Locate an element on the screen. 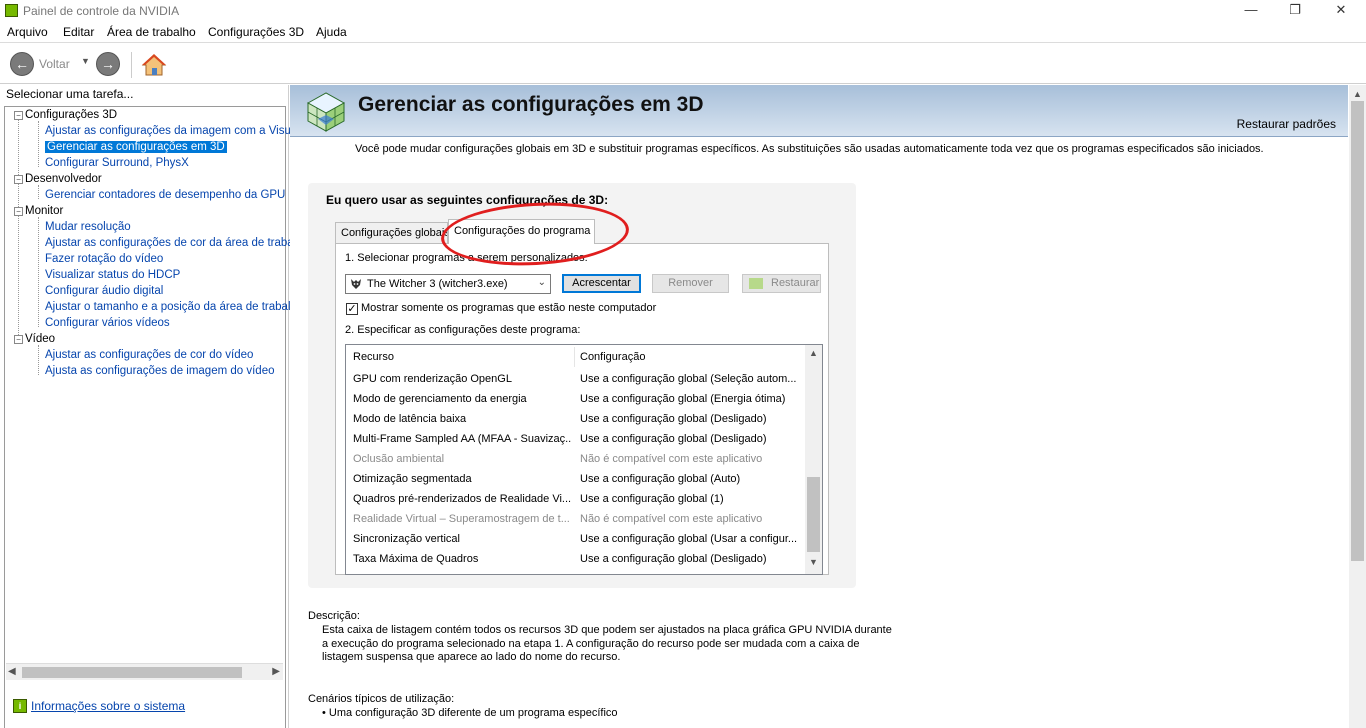  3d-cube-icon is located at coordinates (326, 112).